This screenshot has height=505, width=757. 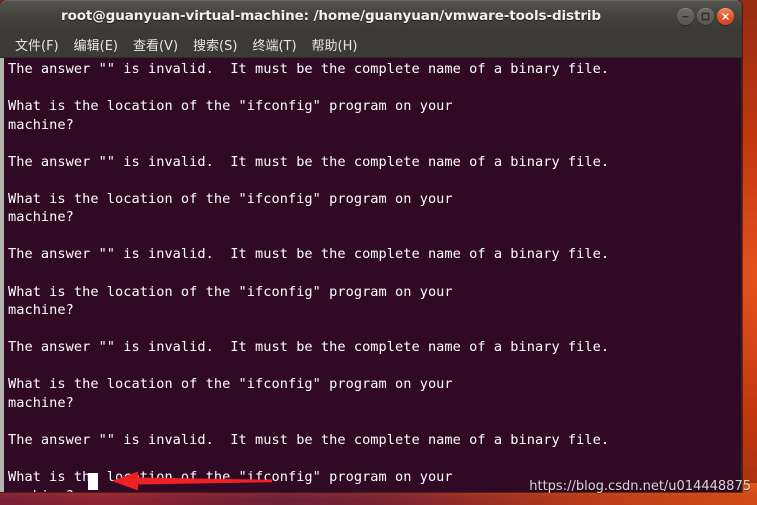 I want to click on close-icon, so click(x=725, y=16).